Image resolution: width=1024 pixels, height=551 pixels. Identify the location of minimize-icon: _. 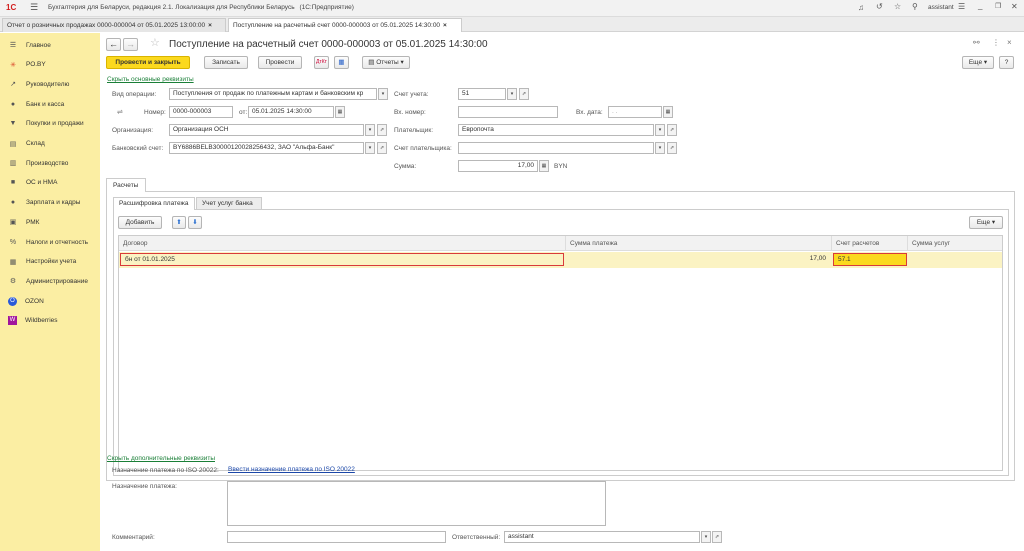
(980, 5).